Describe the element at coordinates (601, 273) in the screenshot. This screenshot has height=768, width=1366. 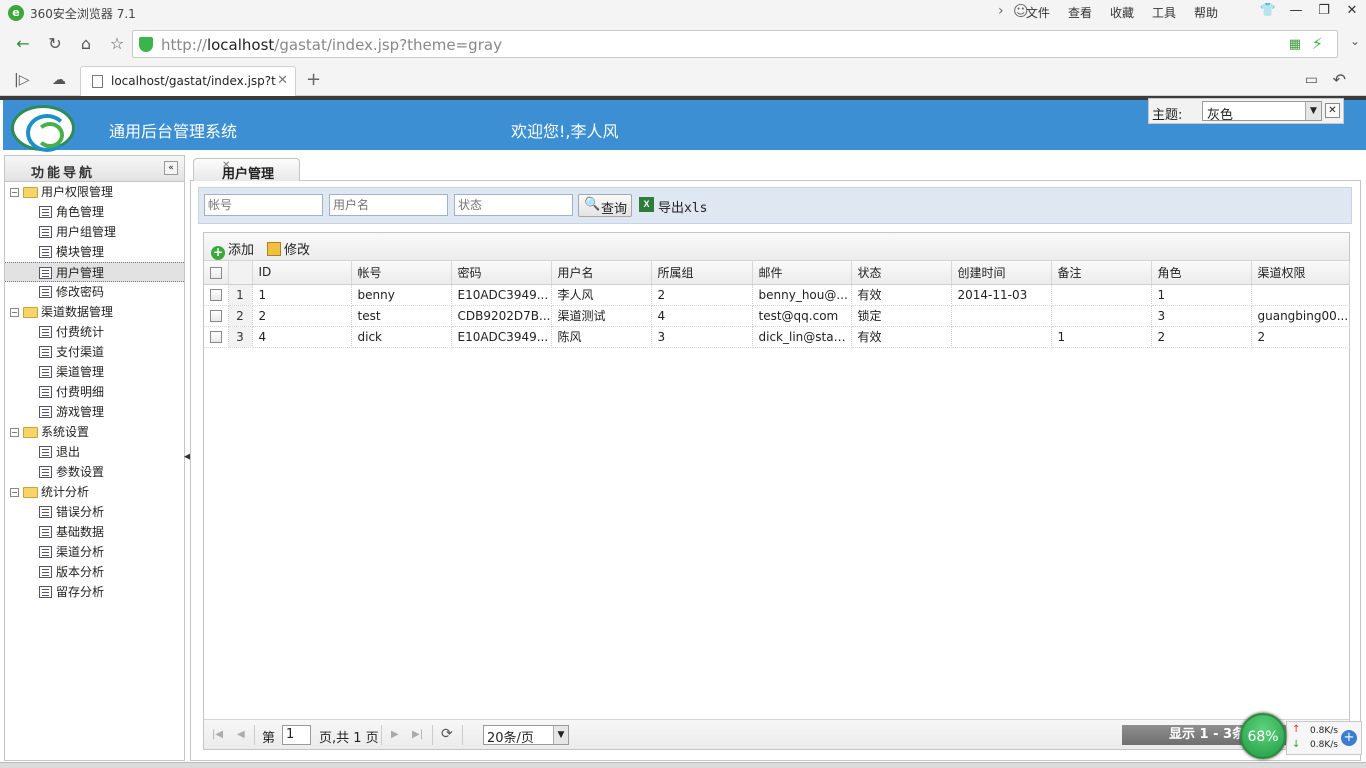
I see `col-header: 用户名` at that location.